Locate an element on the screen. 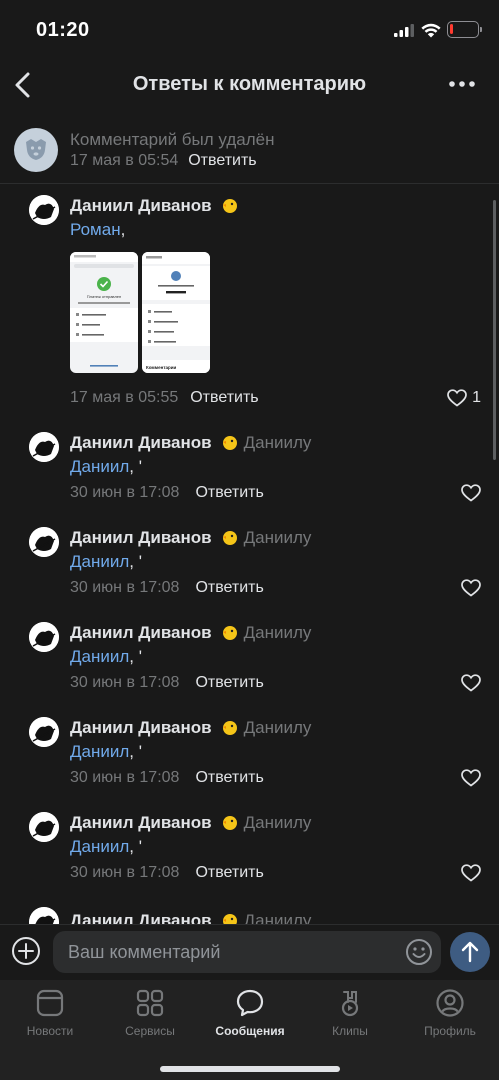  messages-icon is located at coordinates (250, 1003).